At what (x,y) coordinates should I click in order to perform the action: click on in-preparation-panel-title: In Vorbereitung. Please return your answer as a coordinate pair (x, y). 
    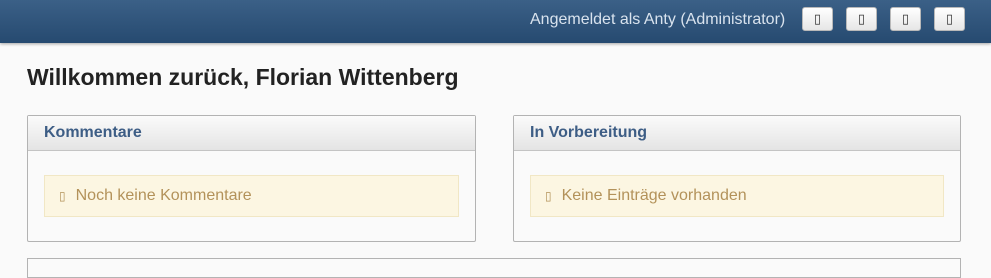
    Looking at the image, I should click on (737, 133).